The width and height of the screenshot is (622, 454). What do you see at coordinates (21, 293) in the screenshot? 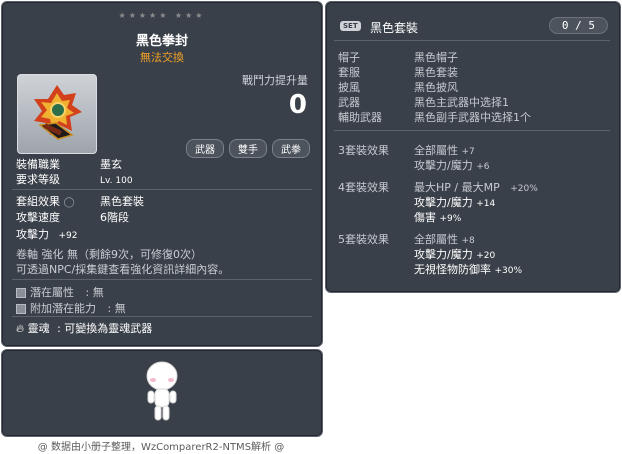
I see `potential-grade-icon` at bounding box center [21, 293].